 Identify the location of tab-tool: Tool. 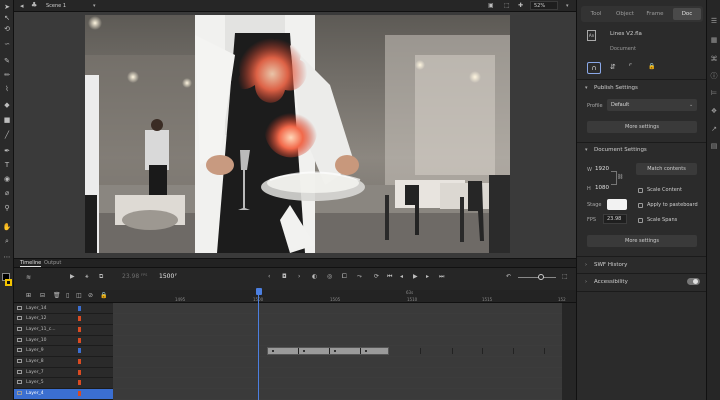
(596, 14).